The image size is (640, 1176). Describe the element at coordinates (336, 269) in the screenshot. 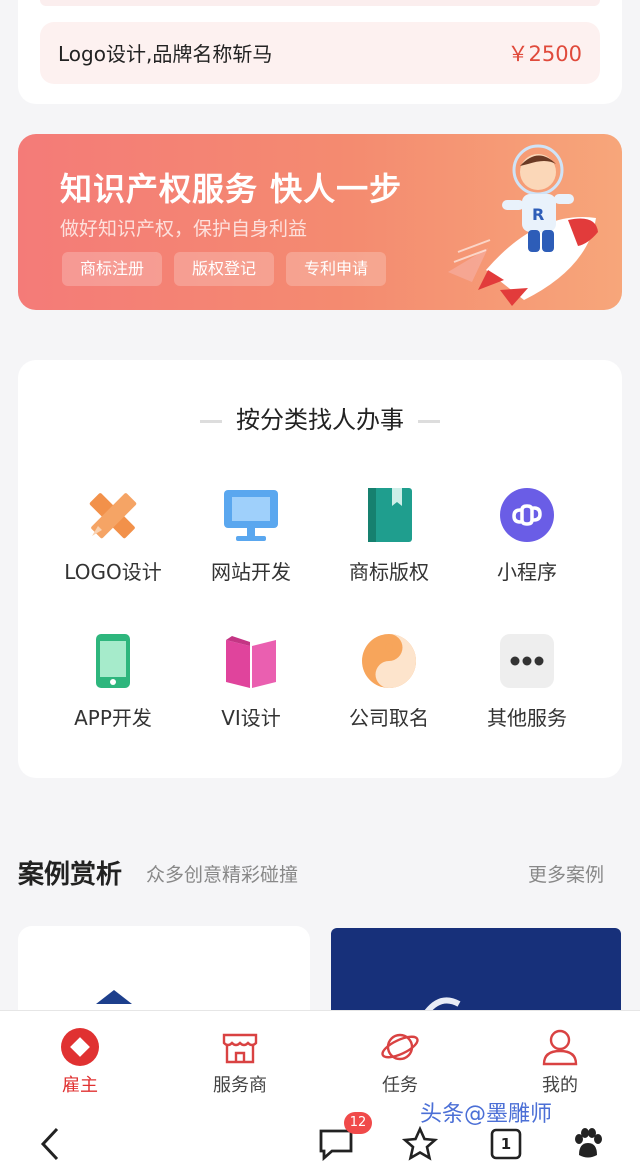

I see `pill-patent: 专利申请` at that location.